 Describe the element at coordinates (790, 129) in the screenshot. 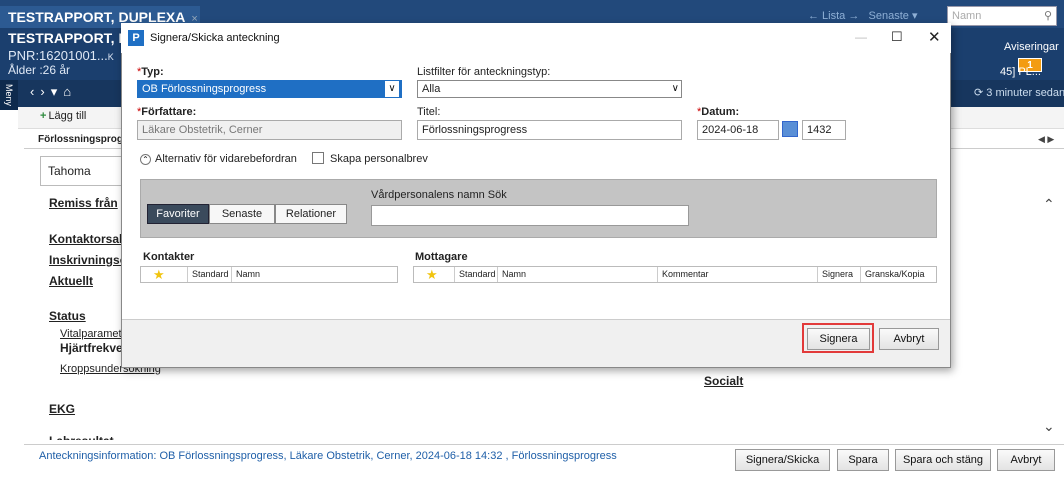

I see `calendar-icon` at that location.